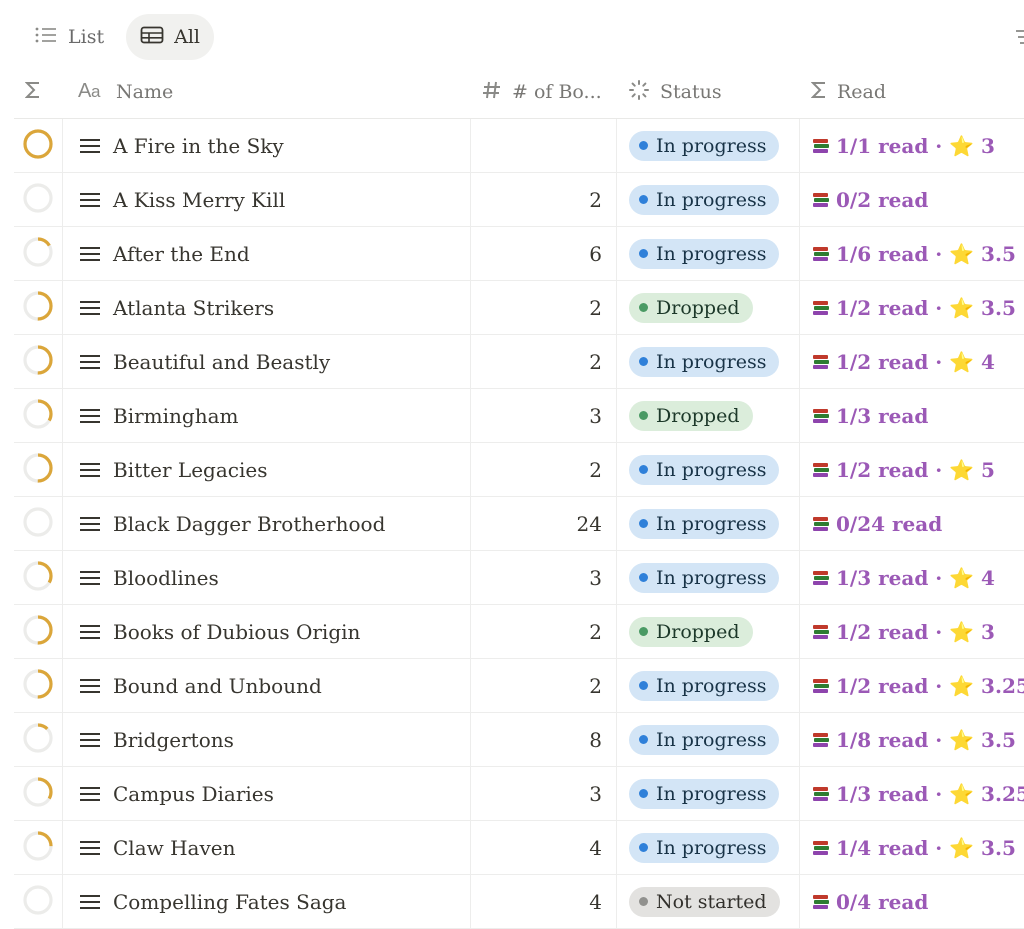  I want to click on name-cell: Compelling Fates Saga, so click(267, 901).